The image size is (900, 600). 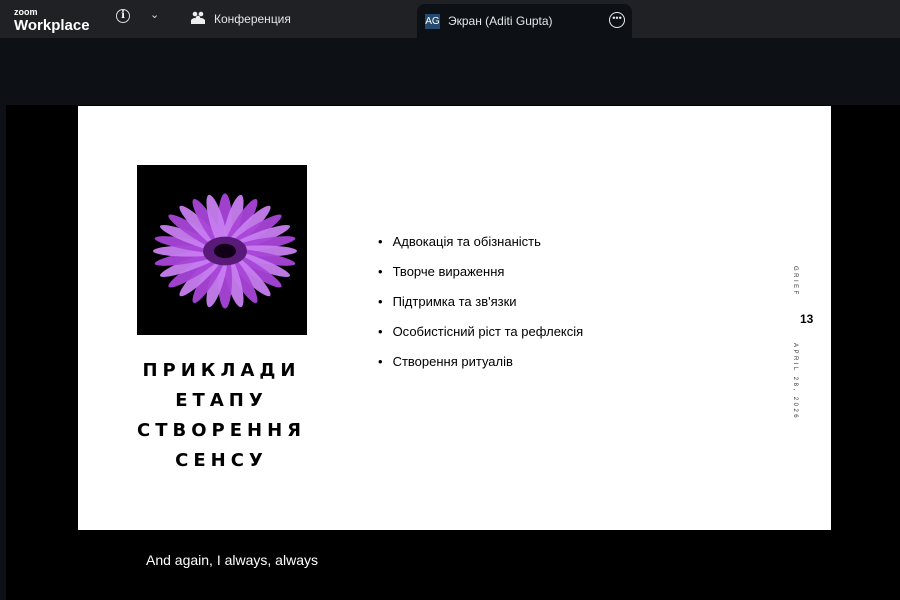 I want to click on tab-label: Экран (Aditi Gupta), so click(x=500, y=21).